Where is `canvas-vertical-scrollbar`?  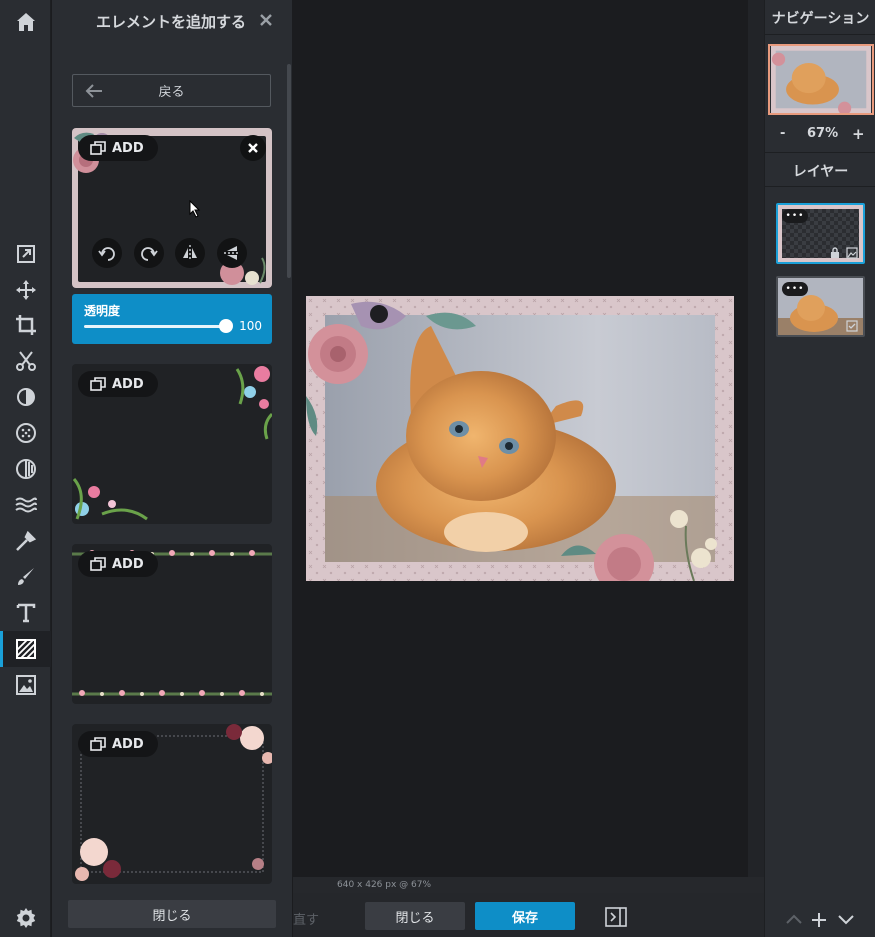
canvas-vertical-scrollbar is located at coordinates (756, 446).